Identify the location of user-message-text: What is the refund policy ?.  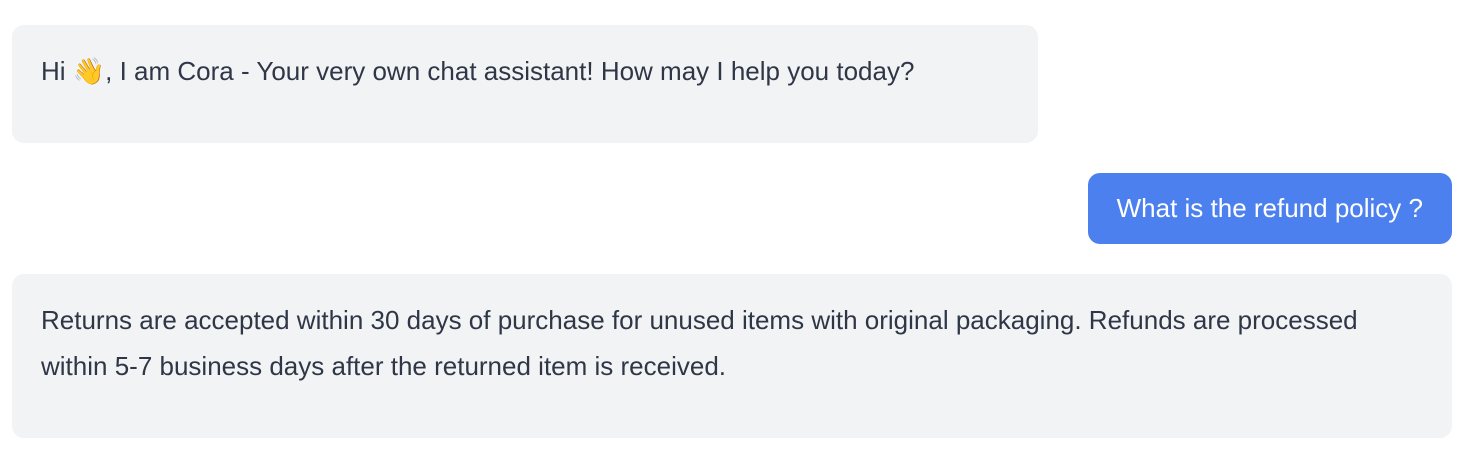
(1269, 208).